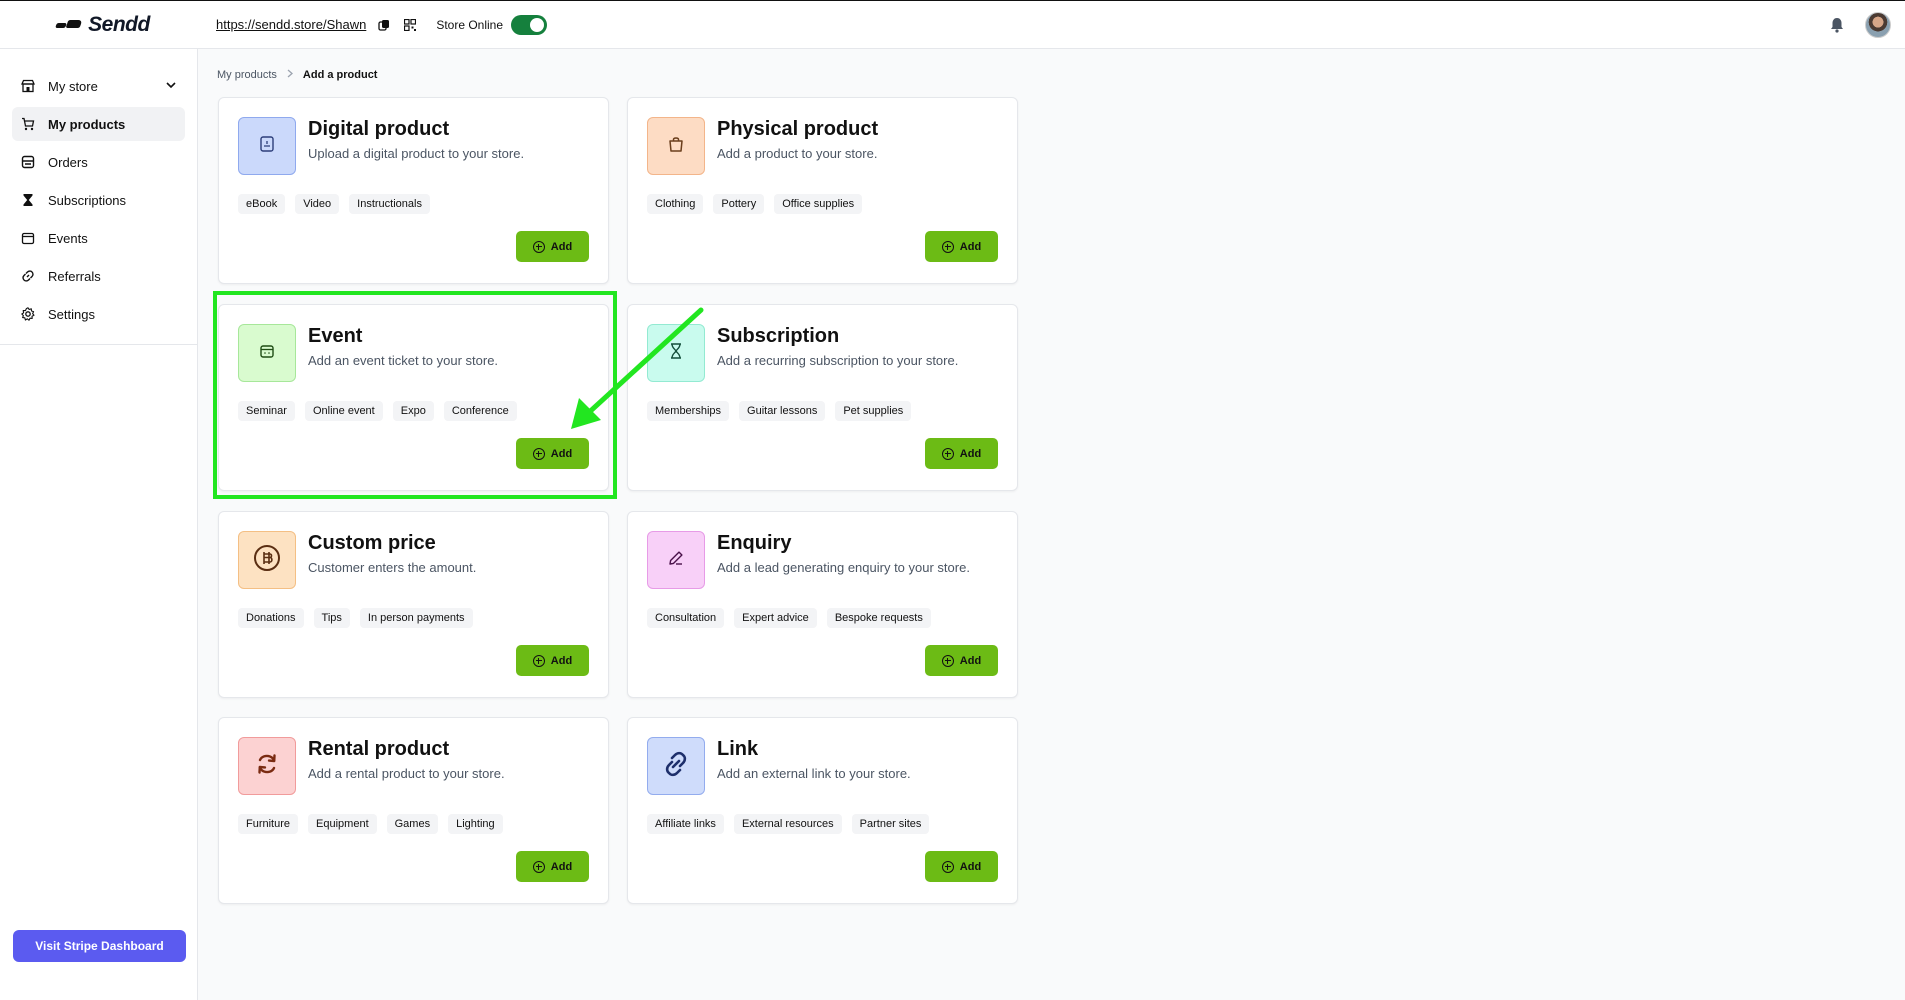 The height and width of the screenshot is (1000, 1905). What do you see at coordinates (290, 75) in the screenshot?
I see `chevron-right-icon` at bounding box center [290, 75].